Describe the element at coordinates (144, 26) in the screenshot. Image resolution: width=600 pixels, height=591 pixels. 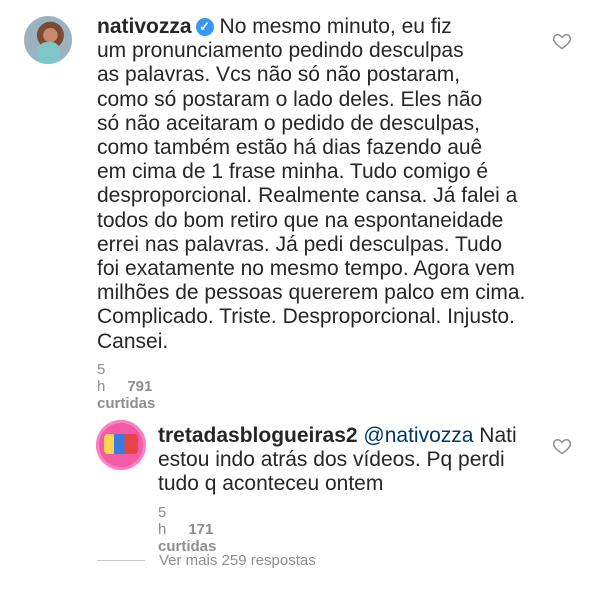
I see `comment-username: nativozza` at that location.